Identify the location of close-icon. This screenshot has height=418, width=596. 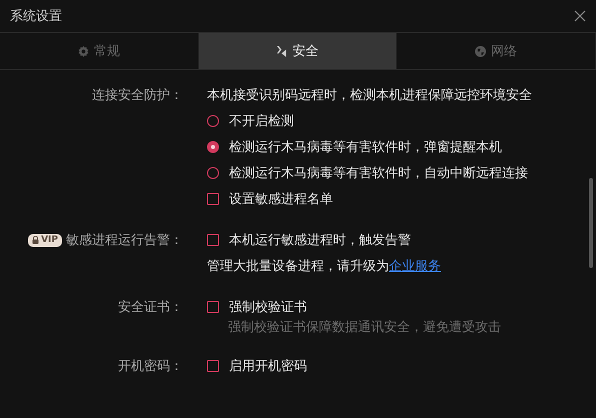
(580, 16).